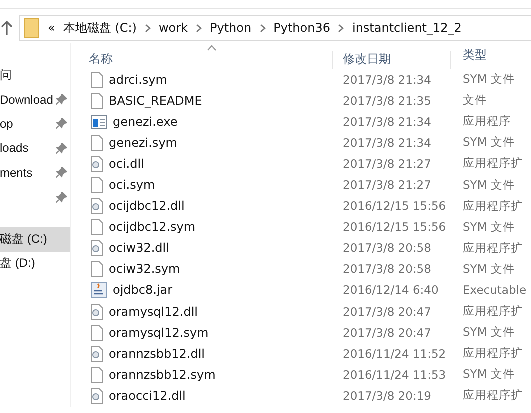 The image size is (531, 413). What do you see at coordinates (52, 28) in the screenshot?
I see `overflow-chevron: «` at bounding box center [52, 28].